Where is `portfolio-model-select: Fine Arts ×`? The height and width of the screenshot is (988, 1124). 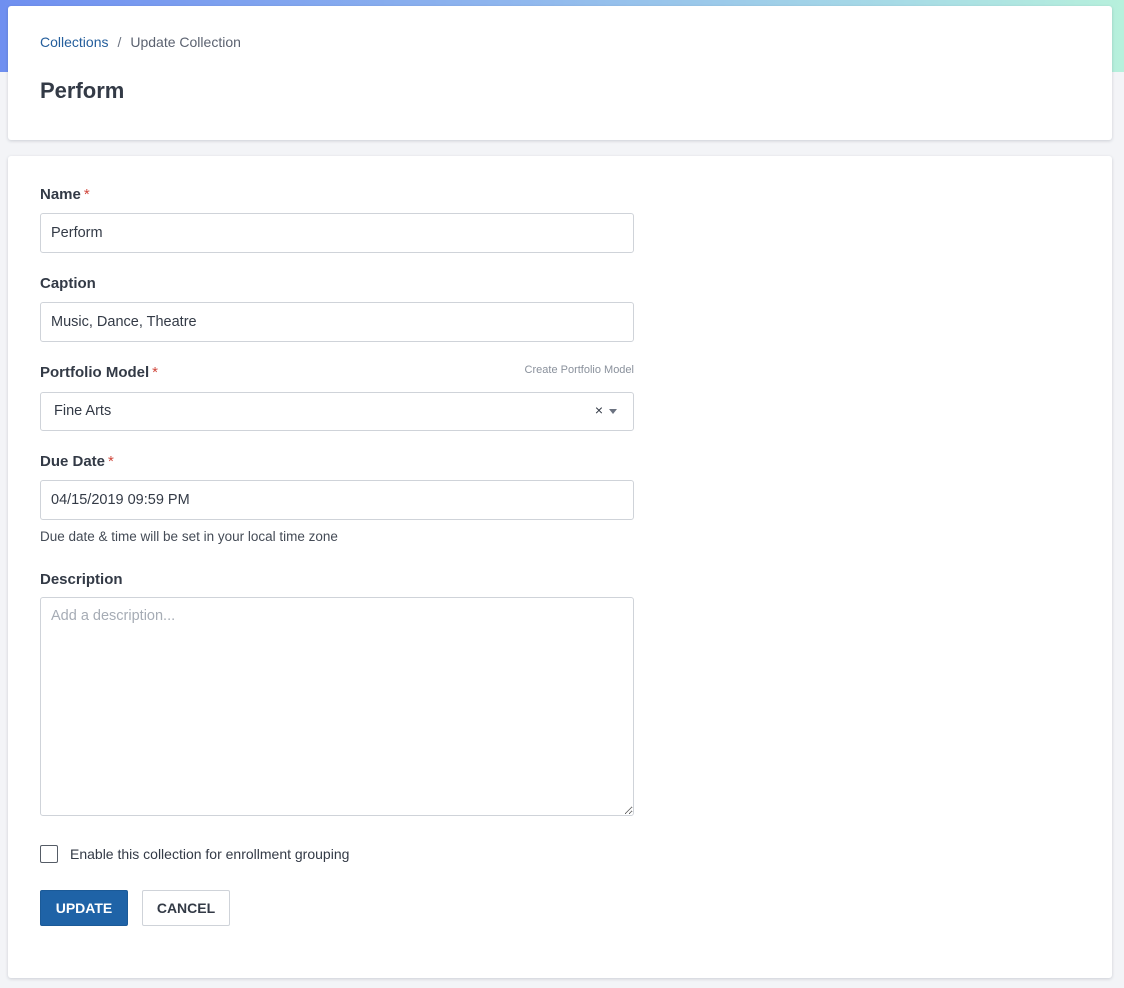
portfolio-model-select: Fine Arts × is located at coordinates (337, 411).